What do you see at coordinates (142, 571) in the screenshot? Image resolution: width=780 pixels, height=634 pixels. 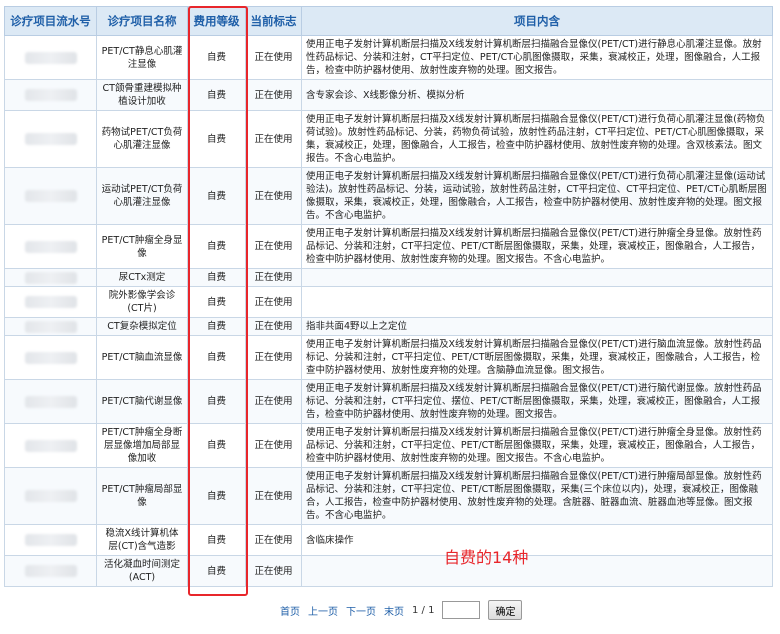 I see `cell-item-name: 活化凝血时间测定(ACT)` at bounding box center [142, 571].